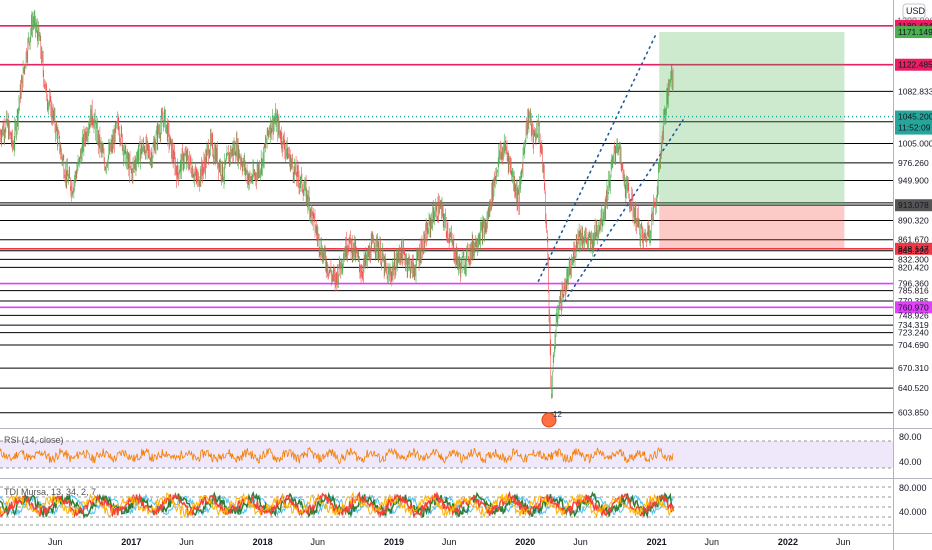  Describe the element at coordinates (913, 488) in the screenshot. I see `tdi-upper-tick: 80.000` at that location.